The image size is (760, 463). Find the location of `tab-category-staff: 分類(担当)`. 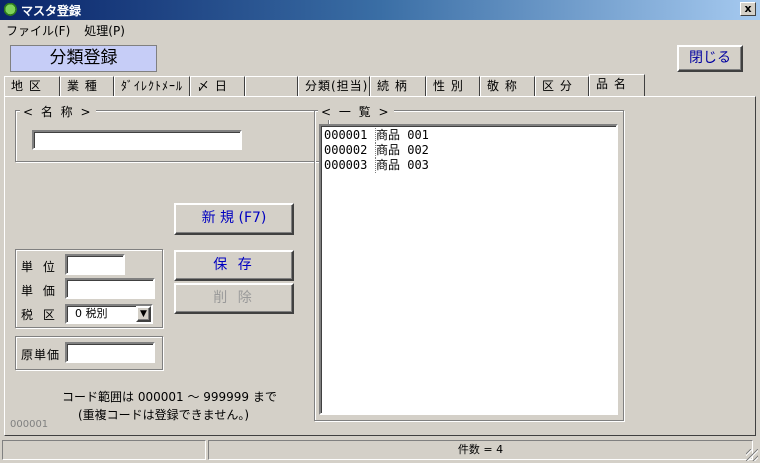

tab-category-staff: 分類(担当) is located at coordinates (334, 86).